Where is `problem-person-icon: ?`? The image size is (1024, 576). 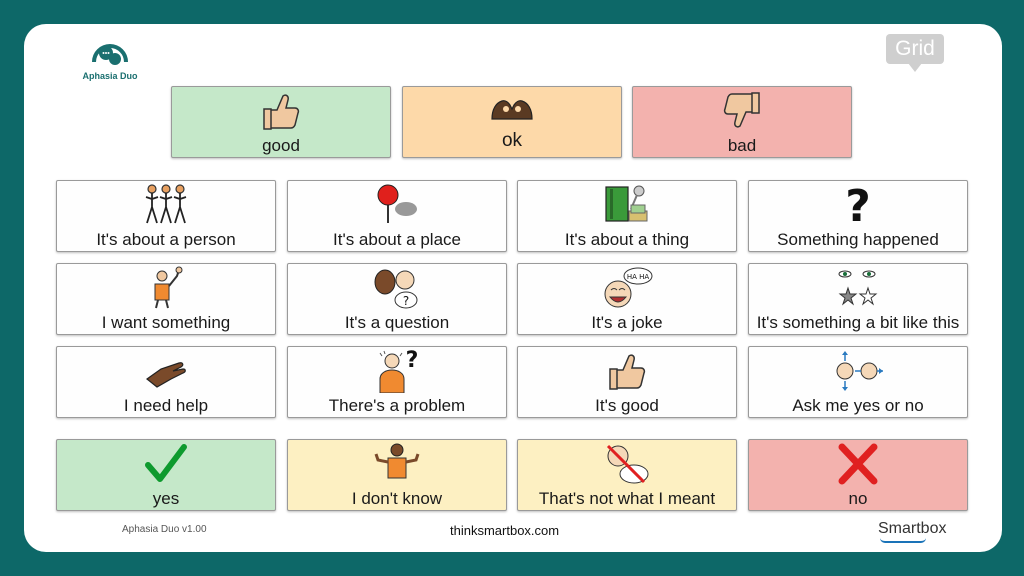 problem-person-icon: ? is located at coordinates (397, 371).